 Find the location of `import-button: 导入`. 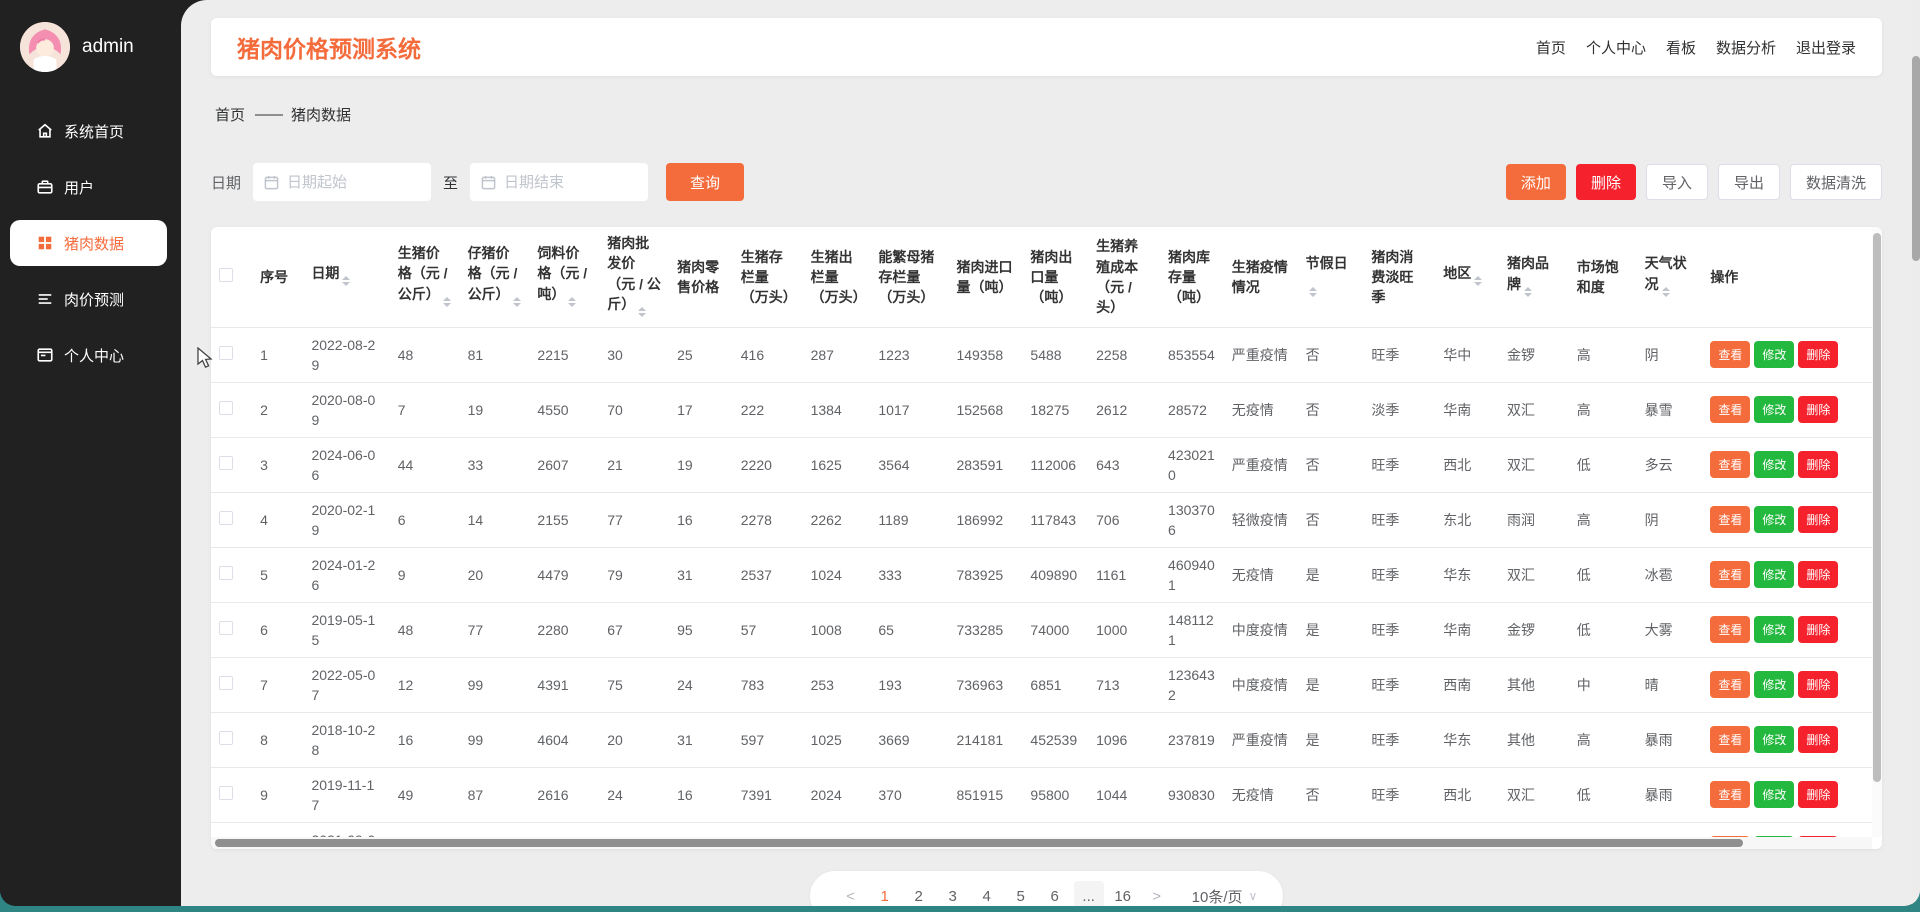

import-button: 导入 is located at coordinates (1676, 182).